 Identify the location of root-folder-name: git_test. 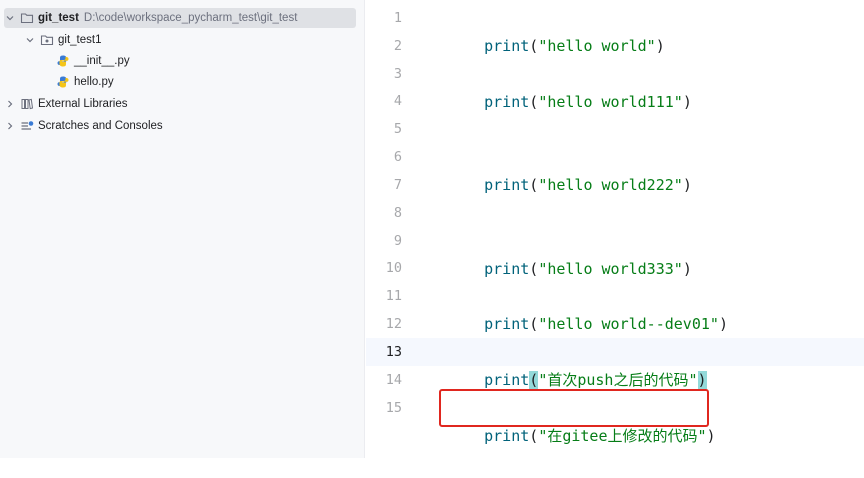
(58, 18).